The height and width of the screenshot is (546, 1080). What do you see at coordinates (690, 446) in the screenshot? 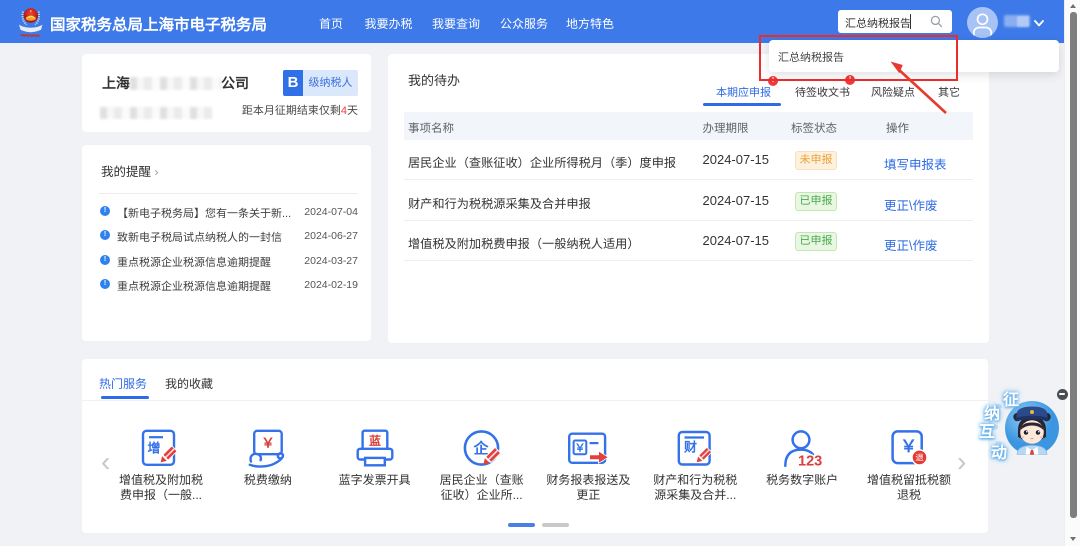
I see `svg-text: 财` at bounding box center [690, 446].